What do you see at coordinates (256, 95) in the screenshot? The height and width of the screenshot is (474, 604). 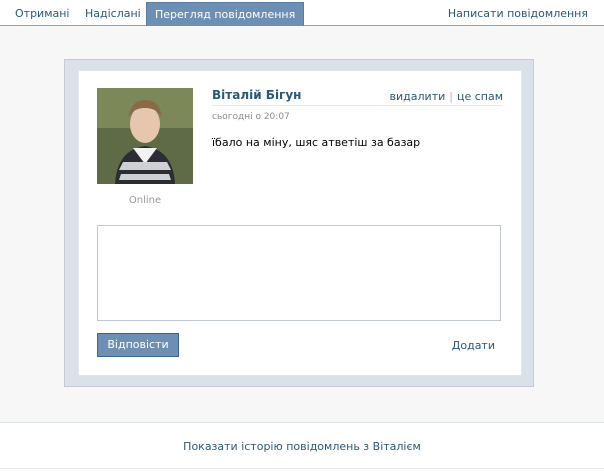 I see `sender-name: Віталій Бігун` at bounding box center [256, 95].